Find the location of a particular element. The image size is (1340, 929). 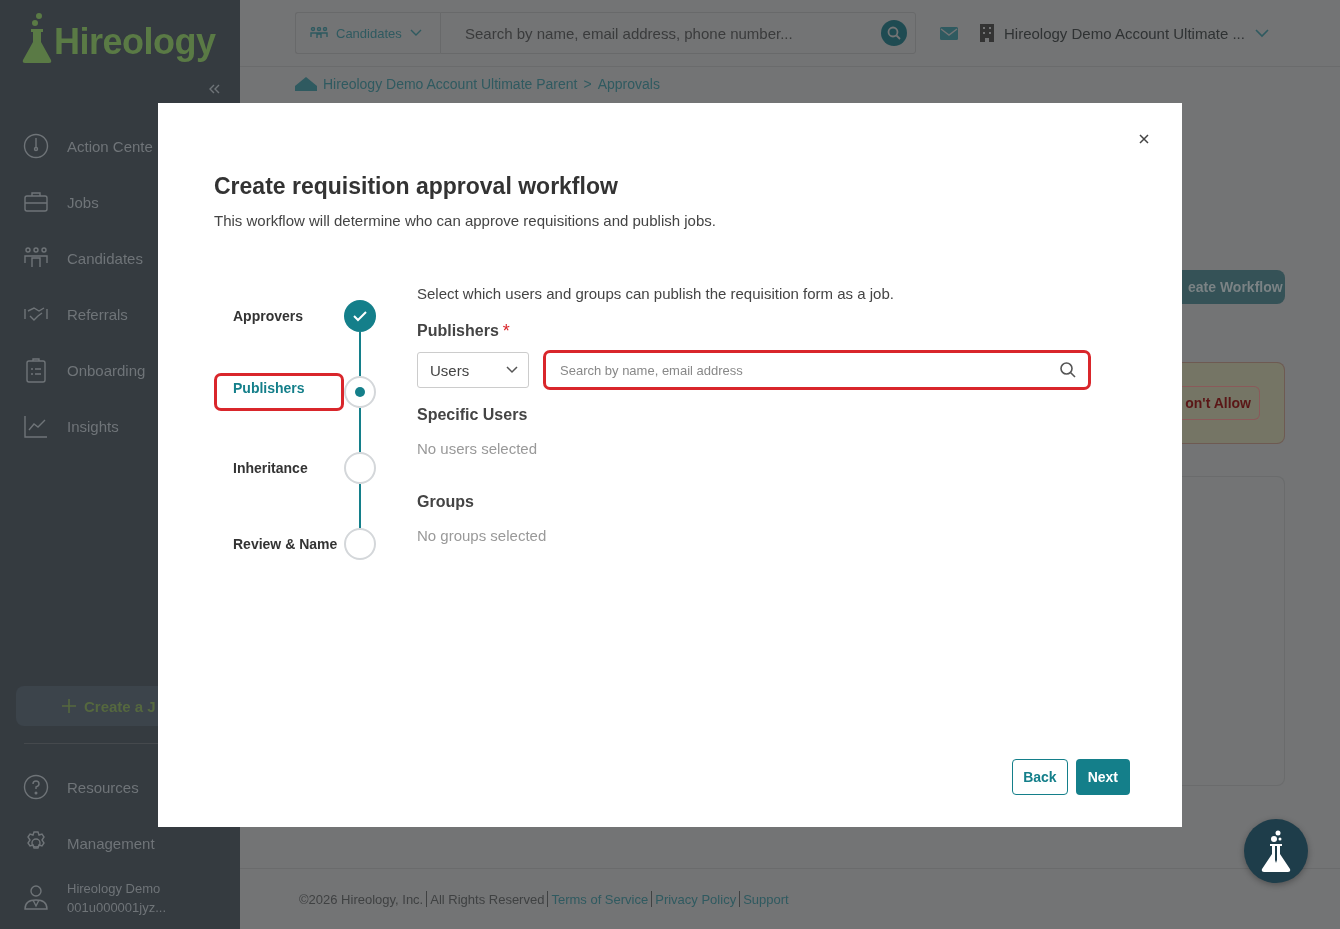

field-label: Publishers is located at coordinates (458, 331).